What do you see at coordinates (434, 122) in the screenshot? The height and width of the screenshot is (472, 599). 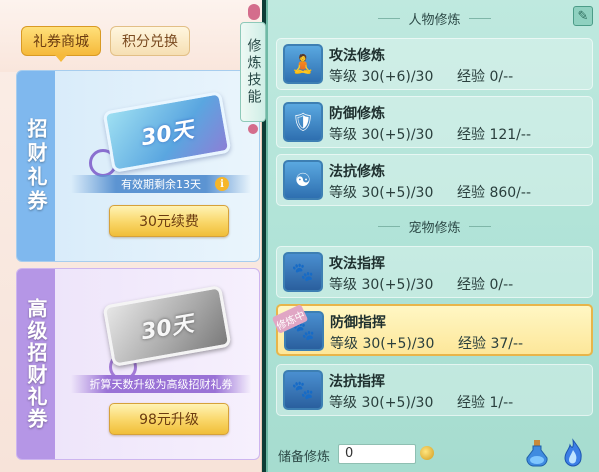 I see `skill-row-defense: 🛡 防御修炼 等级 30(+5)/30 经验 121/--` at bounding box center [434, 122].